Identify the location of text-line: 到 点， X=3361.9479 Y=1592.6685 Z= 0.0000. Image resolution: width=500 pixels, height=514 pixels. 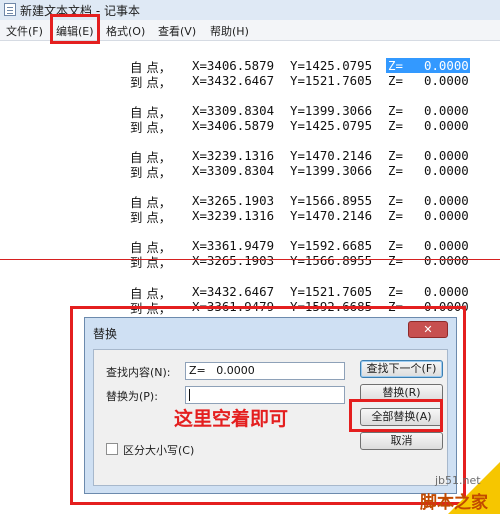
(234, 307).